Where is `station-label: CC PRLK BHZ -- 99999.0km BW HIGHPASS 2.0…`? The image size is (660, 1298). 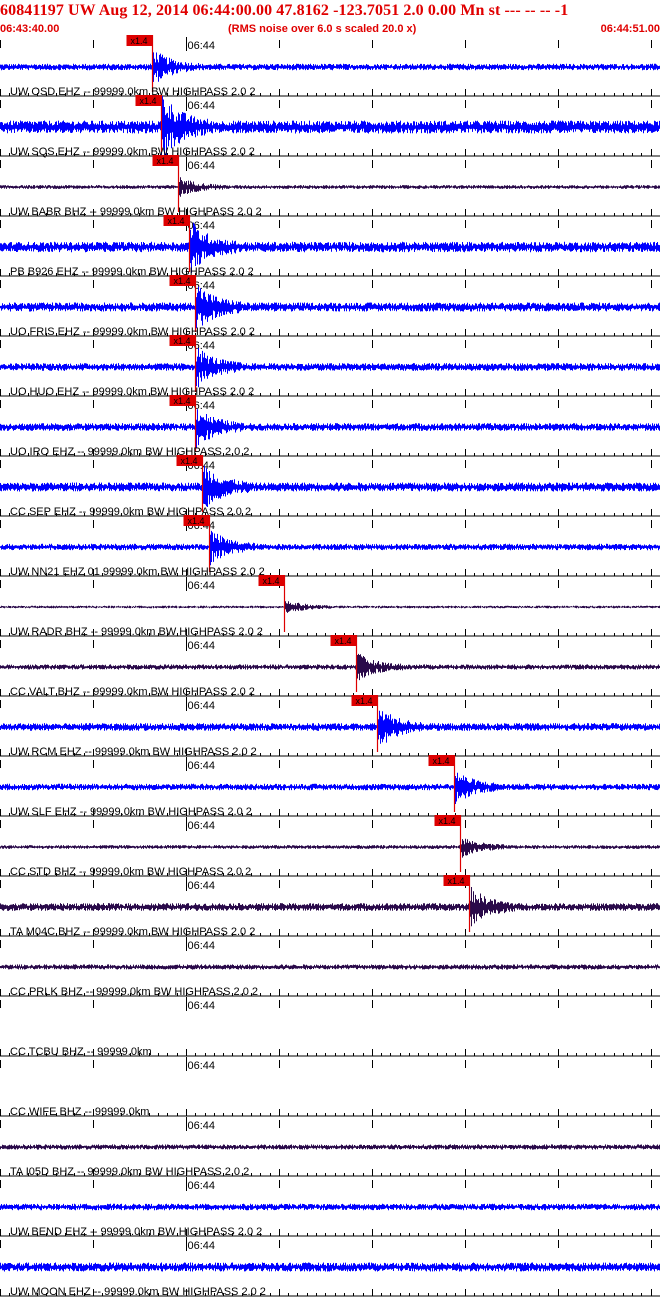 station-label: CC PRLK BHZ -- 99999.0km BW HIGHPASS 2.0… is located at coordinates (134, 992).